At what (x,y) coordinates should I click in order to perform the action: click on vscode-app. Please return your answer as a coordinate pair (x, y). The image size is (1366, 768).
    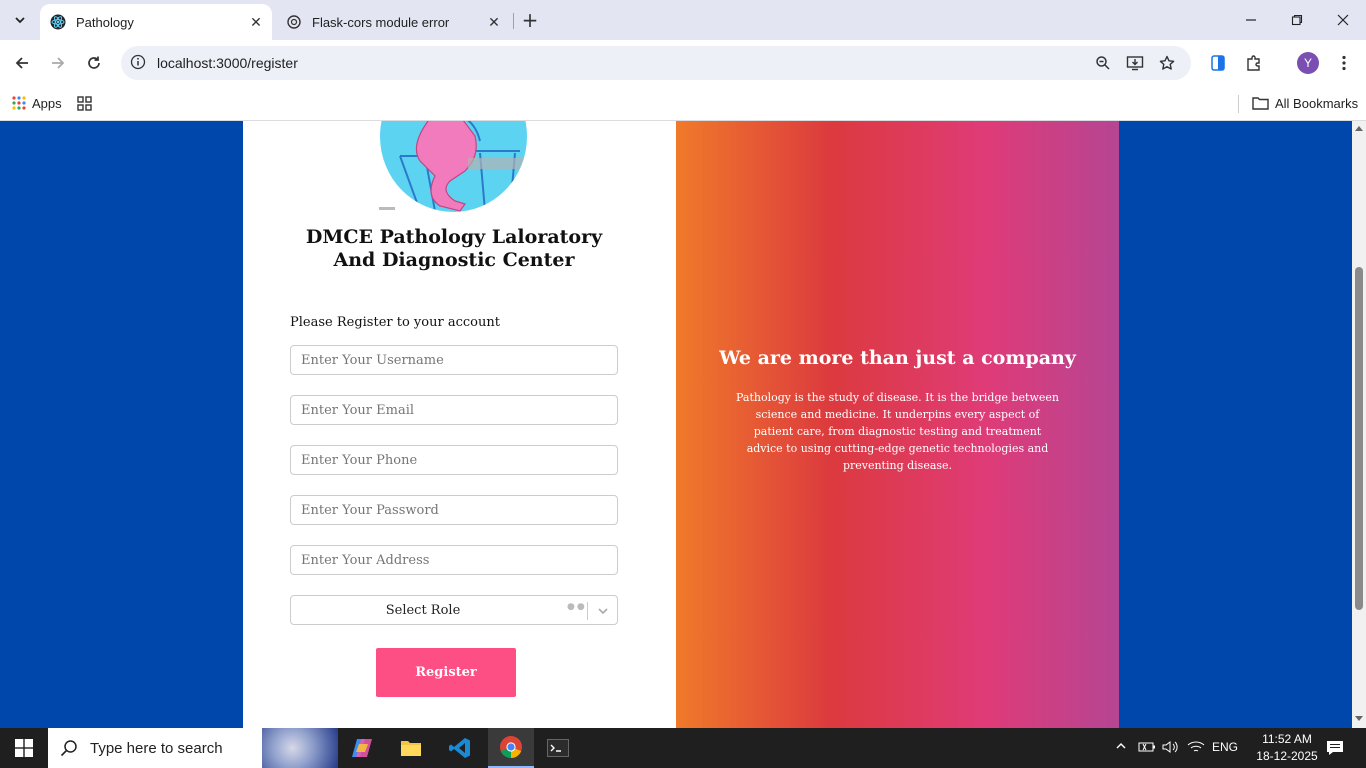
    Looking at the image, I should click on (460, 748).